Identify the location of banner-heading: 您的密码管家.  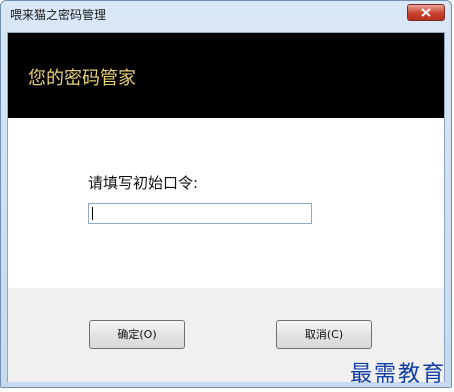
(82, 78).